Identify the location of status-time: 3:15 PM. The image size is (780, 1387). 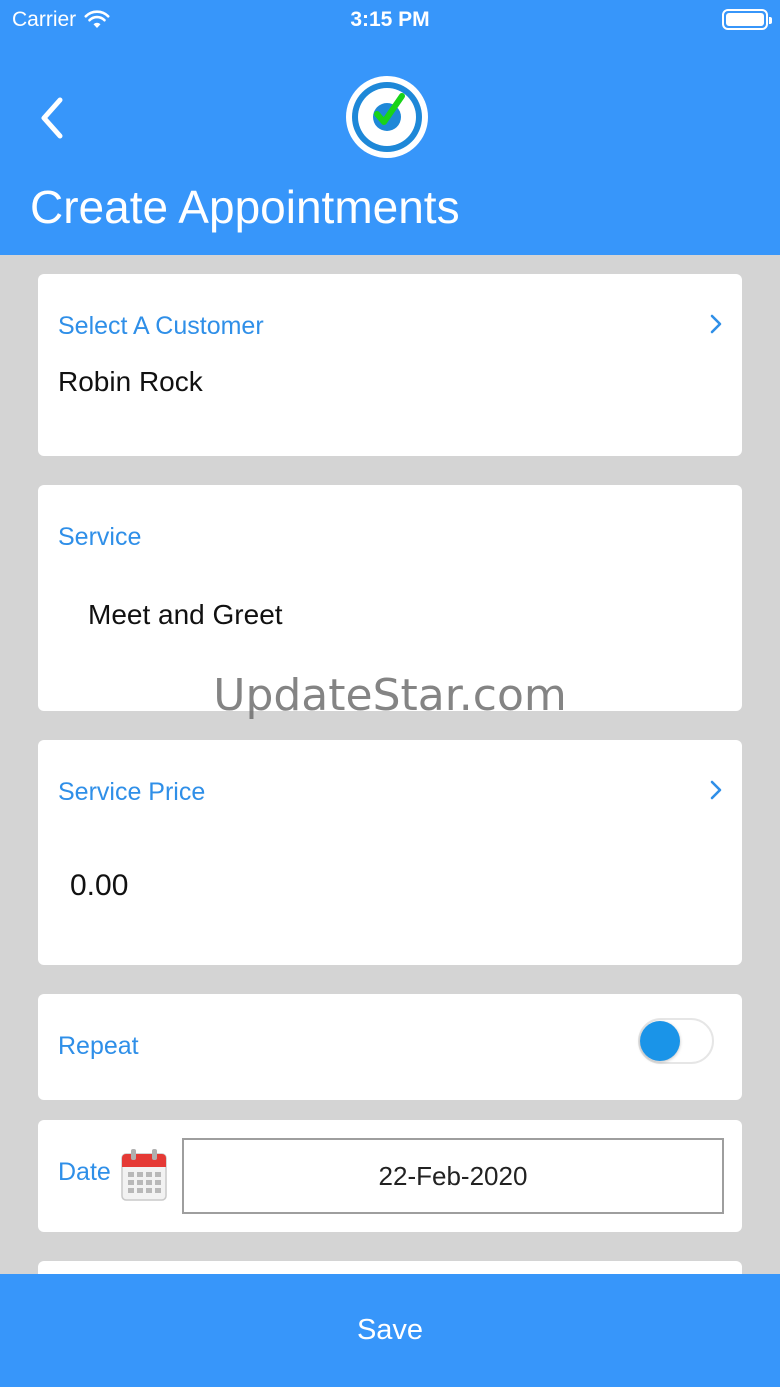
(390, 19).